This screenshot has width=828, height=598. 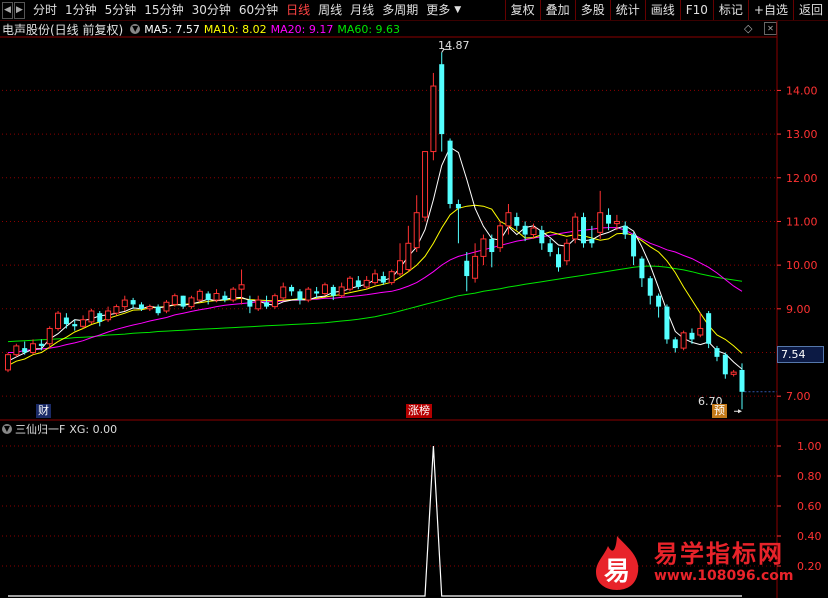 What do you see at coordinates (798, 309) in the screenshot?
I see `y-tick-label: 9.00` at bounding box center [798, 309].